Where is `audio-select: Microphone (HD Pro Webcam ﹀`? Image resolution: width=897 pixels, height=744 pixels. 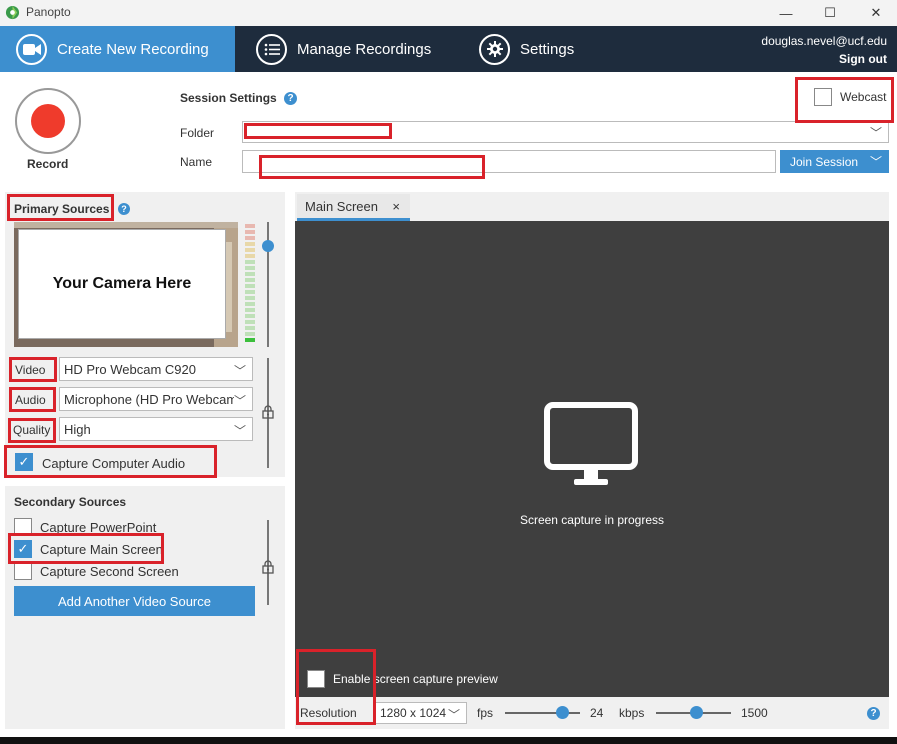 audio-select: Microphone (HD Pro Webcam ﹀ is located at coordinates (156, 399).